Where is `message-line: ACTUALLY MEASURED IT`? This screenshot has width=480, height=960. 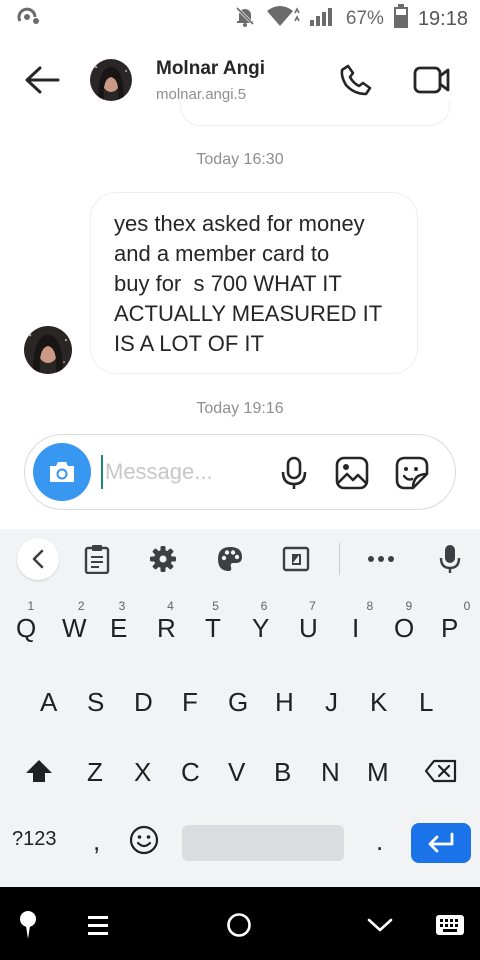
message-line: ACTUALLY MEASURED IT is located at coordinates (248, 313).